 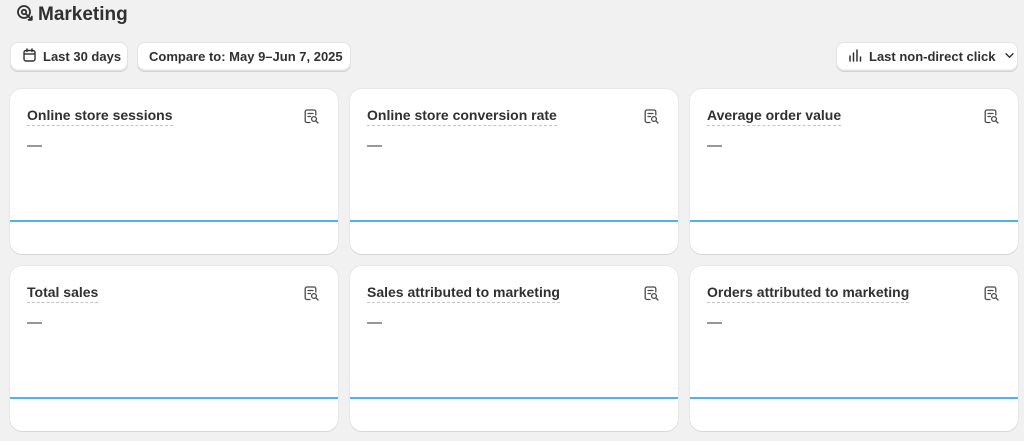 I want to click on metric-card-online-store-sessions: Online store sessions —, so click(x=174, y=171).